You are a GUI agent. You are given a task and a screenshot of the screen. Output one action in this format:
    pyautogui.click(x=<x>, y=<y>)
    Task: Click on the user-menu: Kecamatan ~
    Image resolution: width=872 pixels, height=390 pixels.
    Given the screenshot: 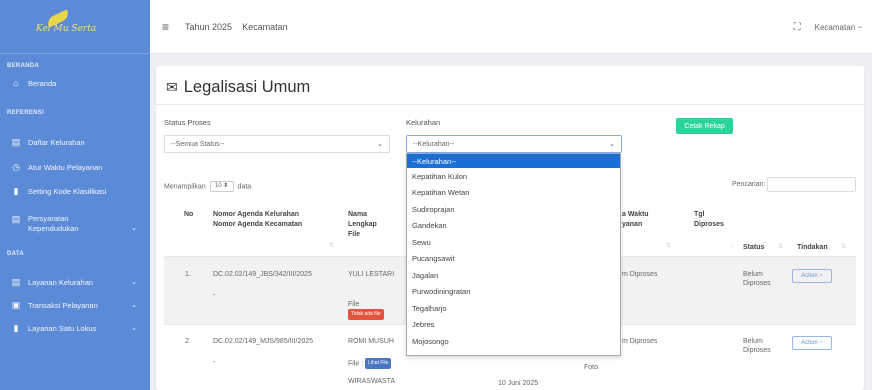 What is the action you would take?
    pyautogui.click(x=838, y=27)
    